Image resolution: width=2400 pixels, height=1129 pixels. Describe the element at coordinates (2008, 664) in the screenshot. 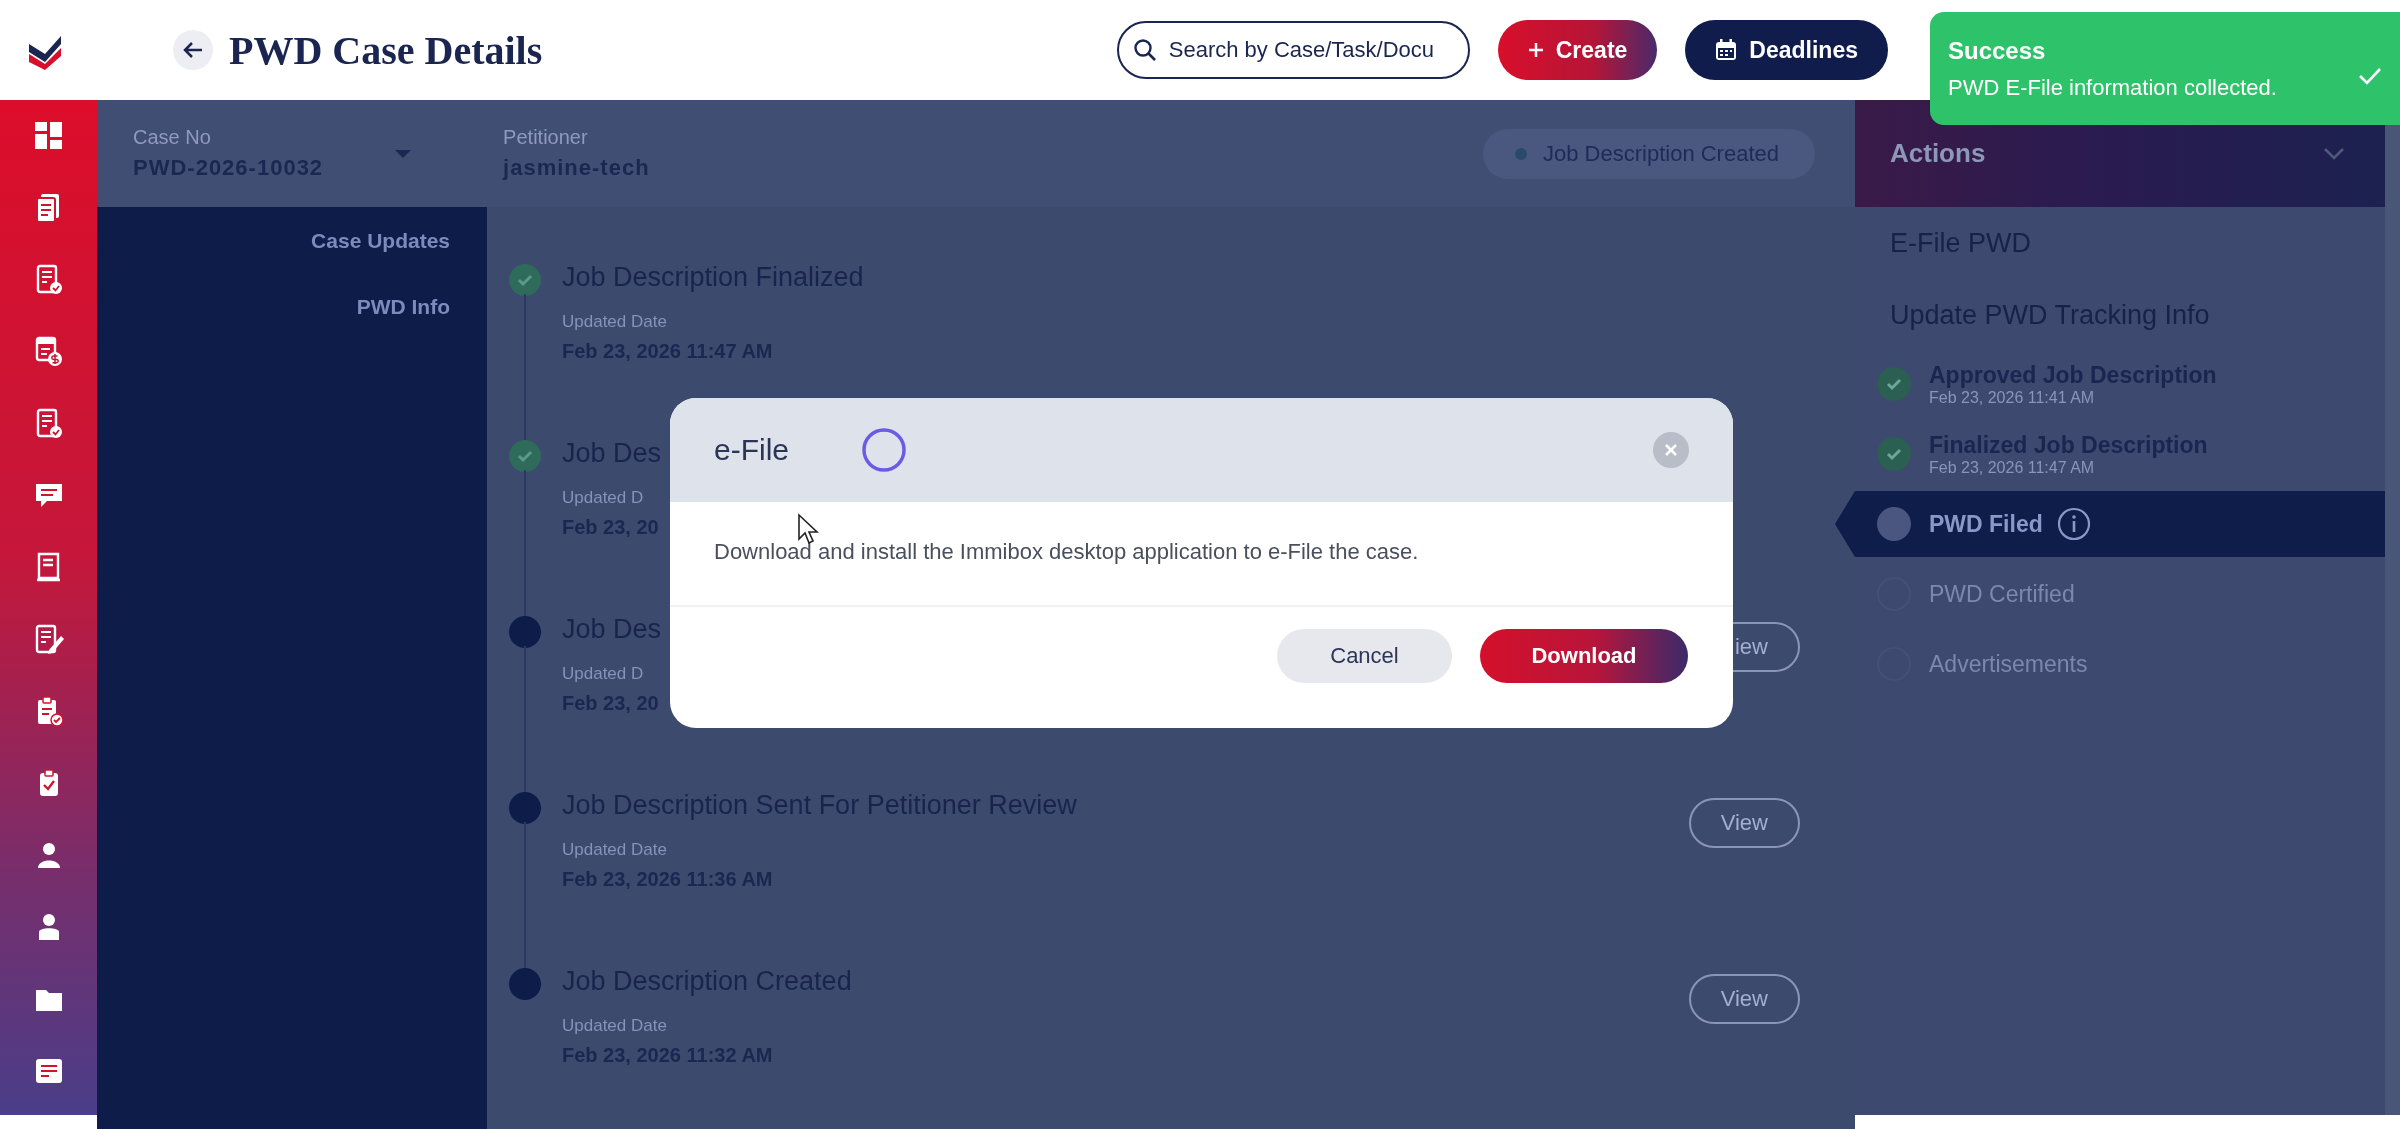

I see `step-label: Advertisements` at that location.